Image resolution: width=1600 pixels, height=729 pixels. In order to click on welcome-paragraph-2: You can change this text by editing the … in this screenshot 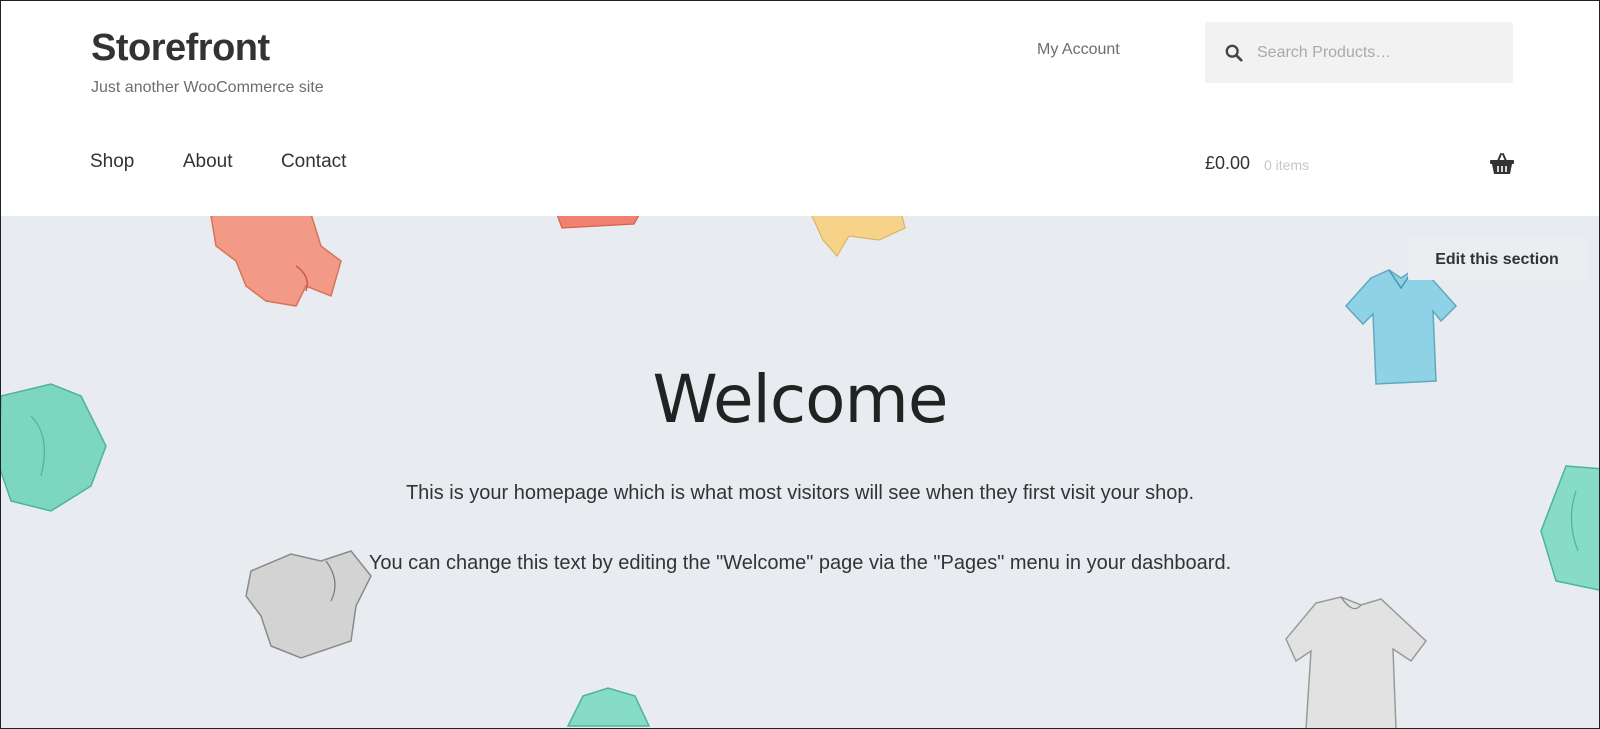, I will do `click(800, 563)`.